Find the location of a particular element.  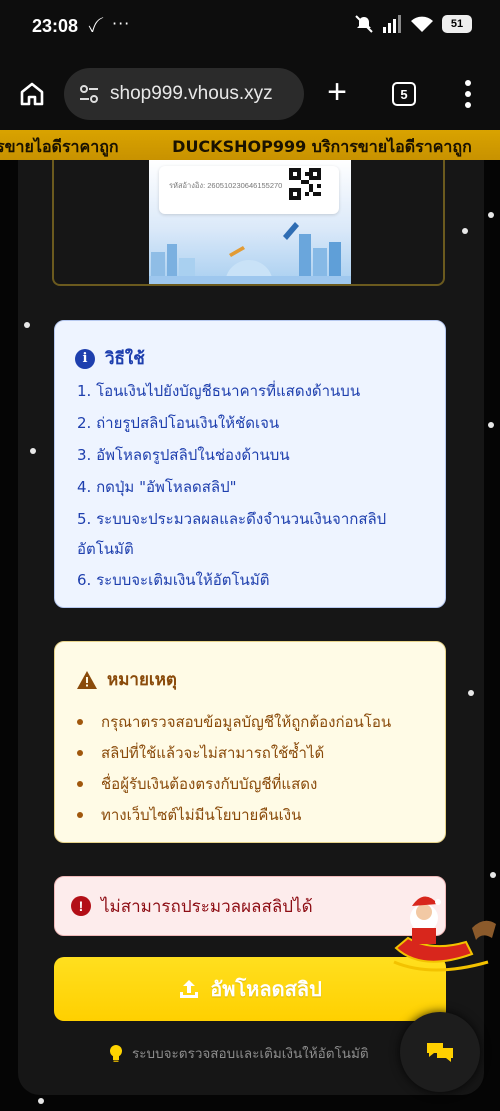

slip-preview-image: รหัสอ้างอิง: 260510230646155270 is located at coordinates (250, 222).